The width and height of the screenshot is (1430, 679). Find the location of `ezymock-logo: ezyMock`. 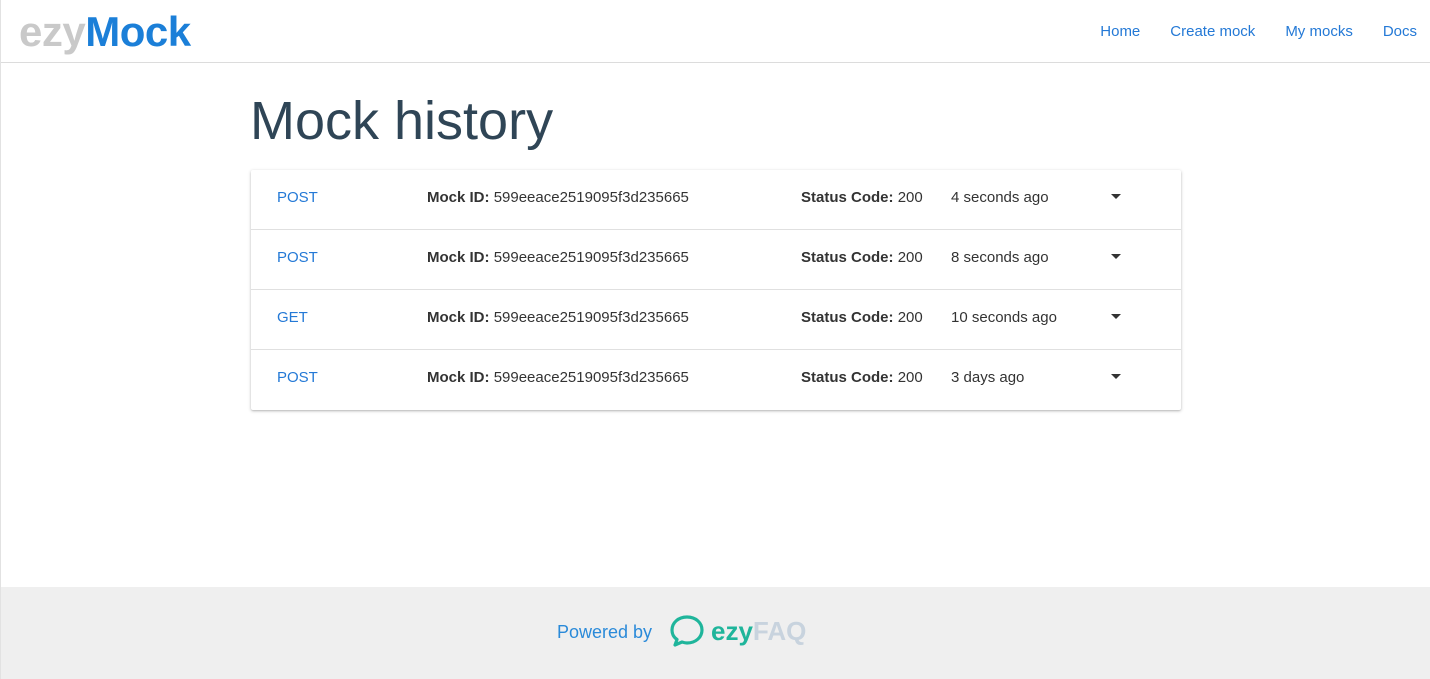

ezymock-logo: ezyMock is located at coordinates (105, 32).